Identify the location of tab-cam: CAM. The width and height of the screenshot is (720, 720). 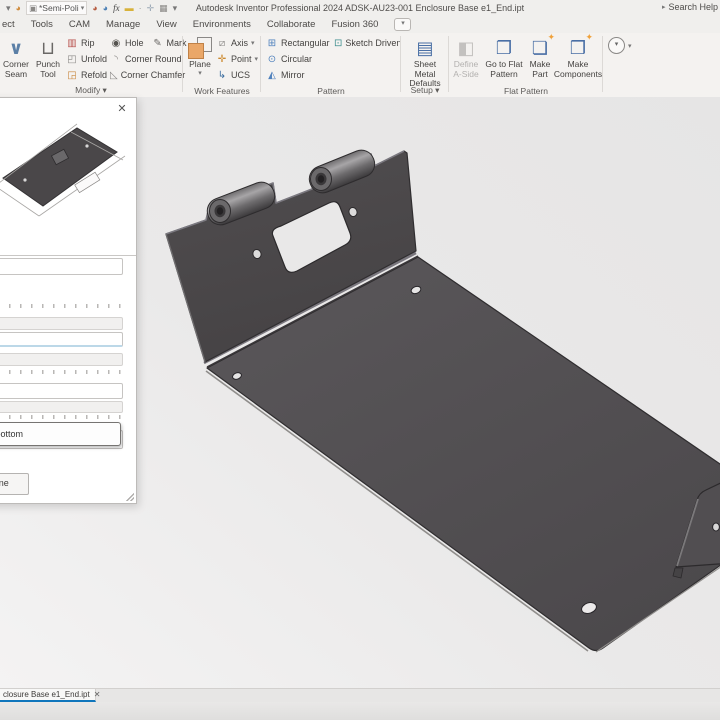
(79, 24).